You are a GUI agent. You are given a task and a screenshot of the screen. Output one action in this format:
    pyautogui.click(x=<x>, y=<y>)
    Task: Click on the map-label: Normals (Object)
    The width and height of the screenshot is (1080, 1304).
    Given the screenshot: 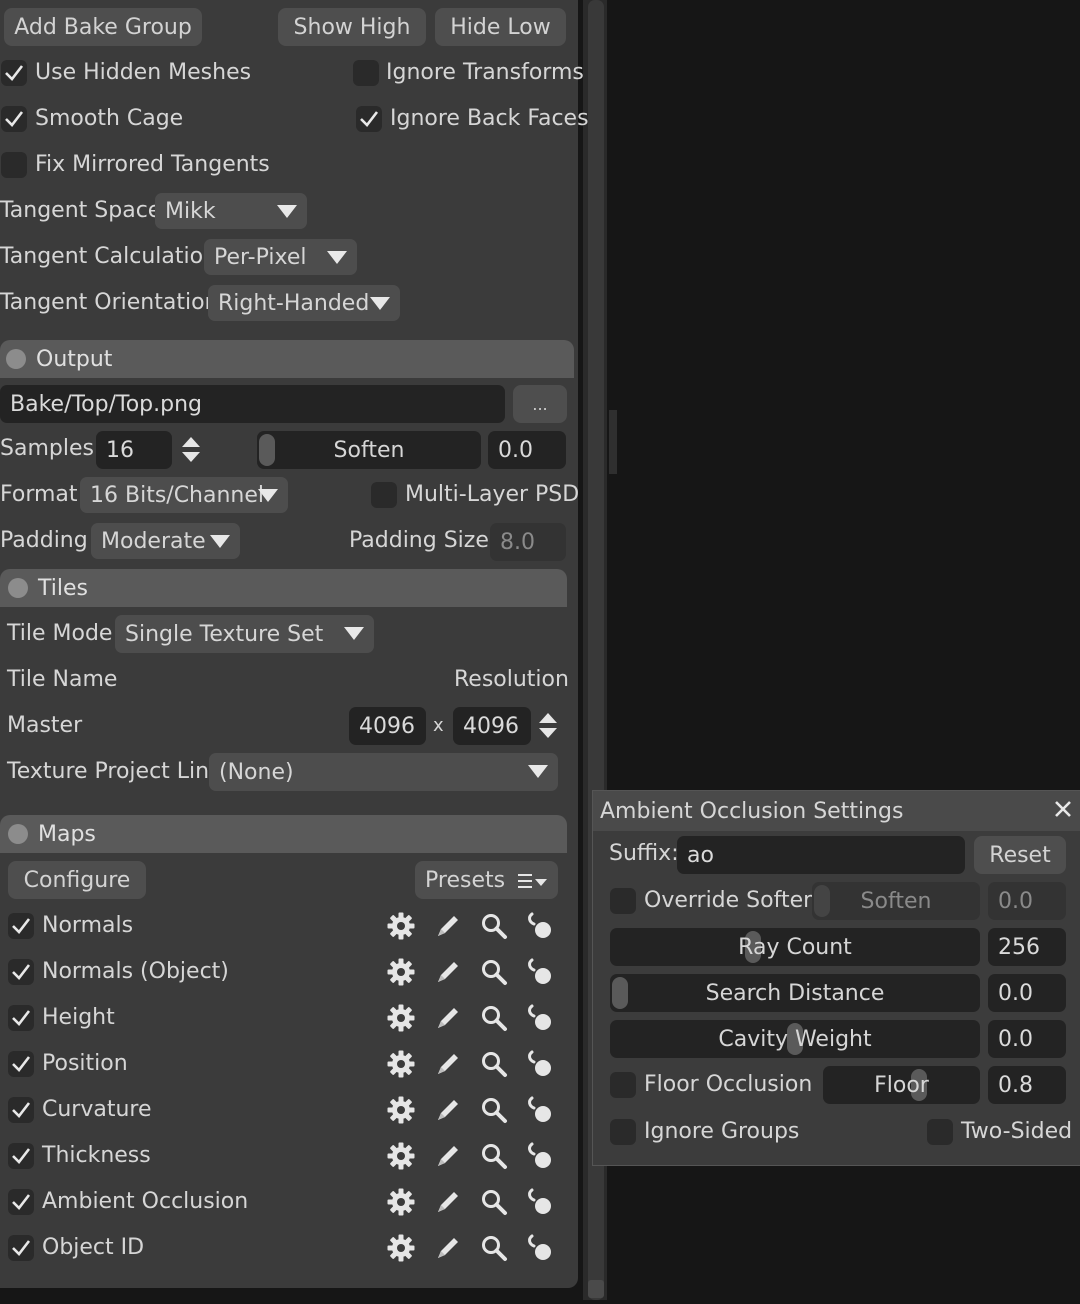 What is the action you would take?
    pyautogui.click(x=135, y=971)
    